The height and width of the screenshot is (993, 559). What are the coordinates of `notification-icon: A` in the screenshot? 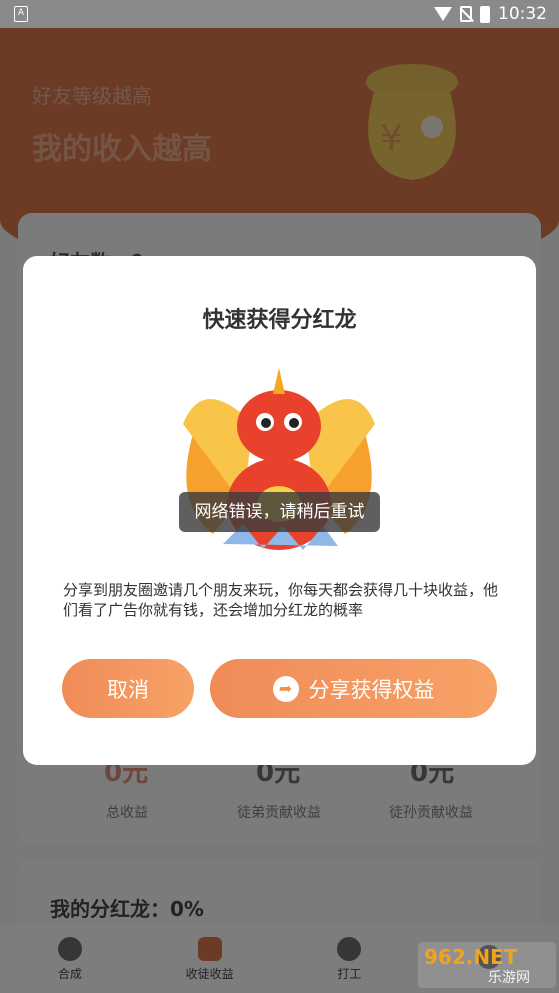 It's located at (21, 14).